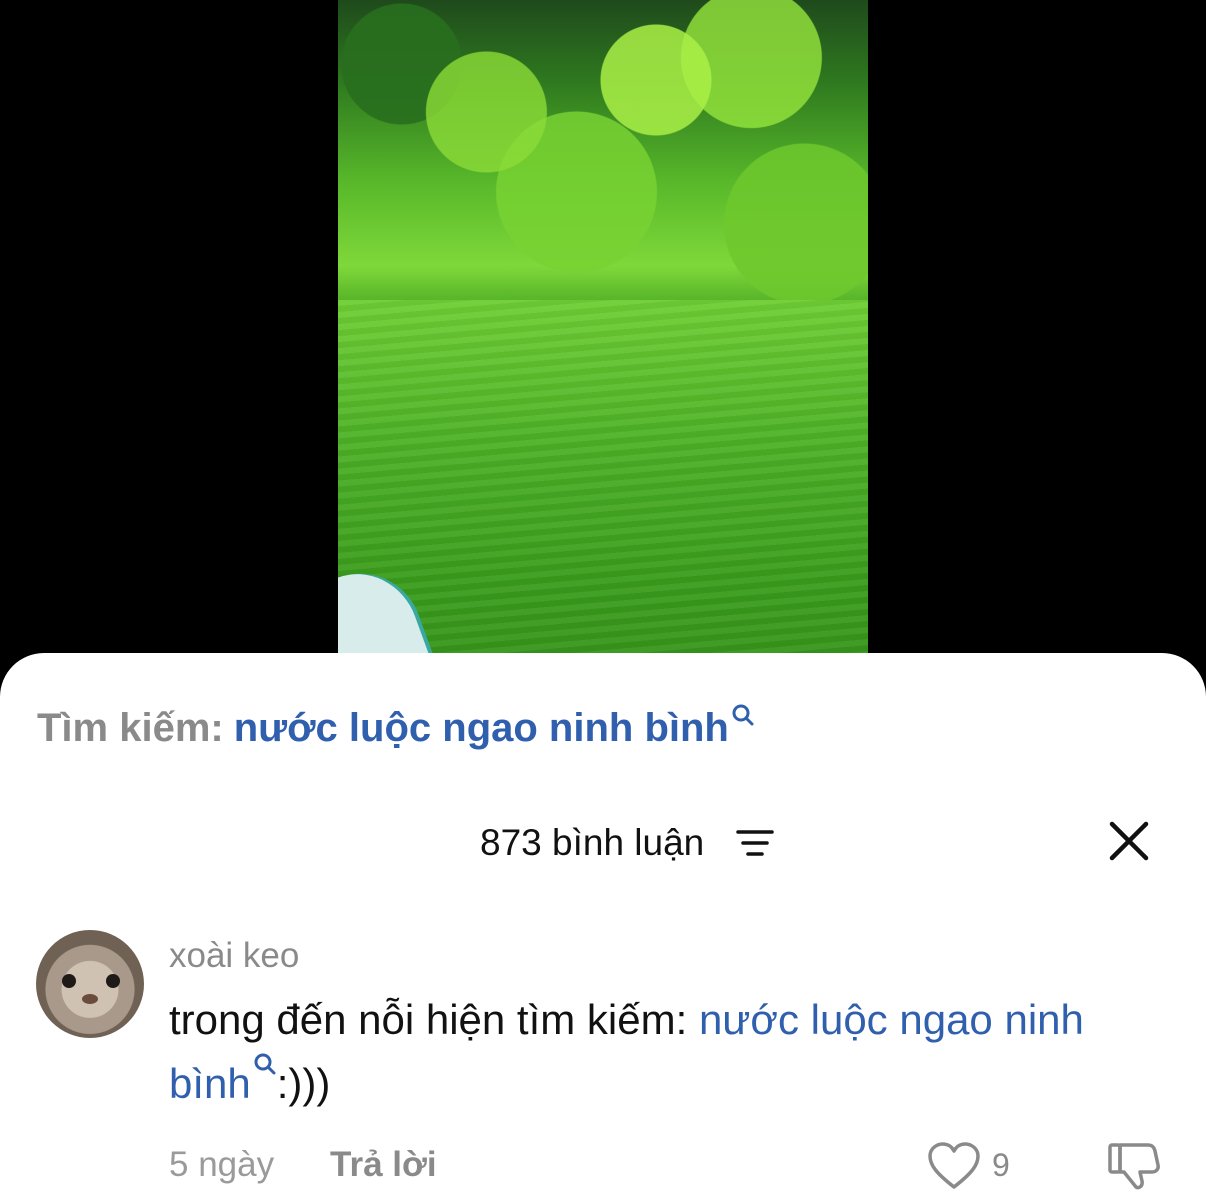 The image size is (1206, 1197). I want to click on comment-username: xoài keo, so click(234, 956).